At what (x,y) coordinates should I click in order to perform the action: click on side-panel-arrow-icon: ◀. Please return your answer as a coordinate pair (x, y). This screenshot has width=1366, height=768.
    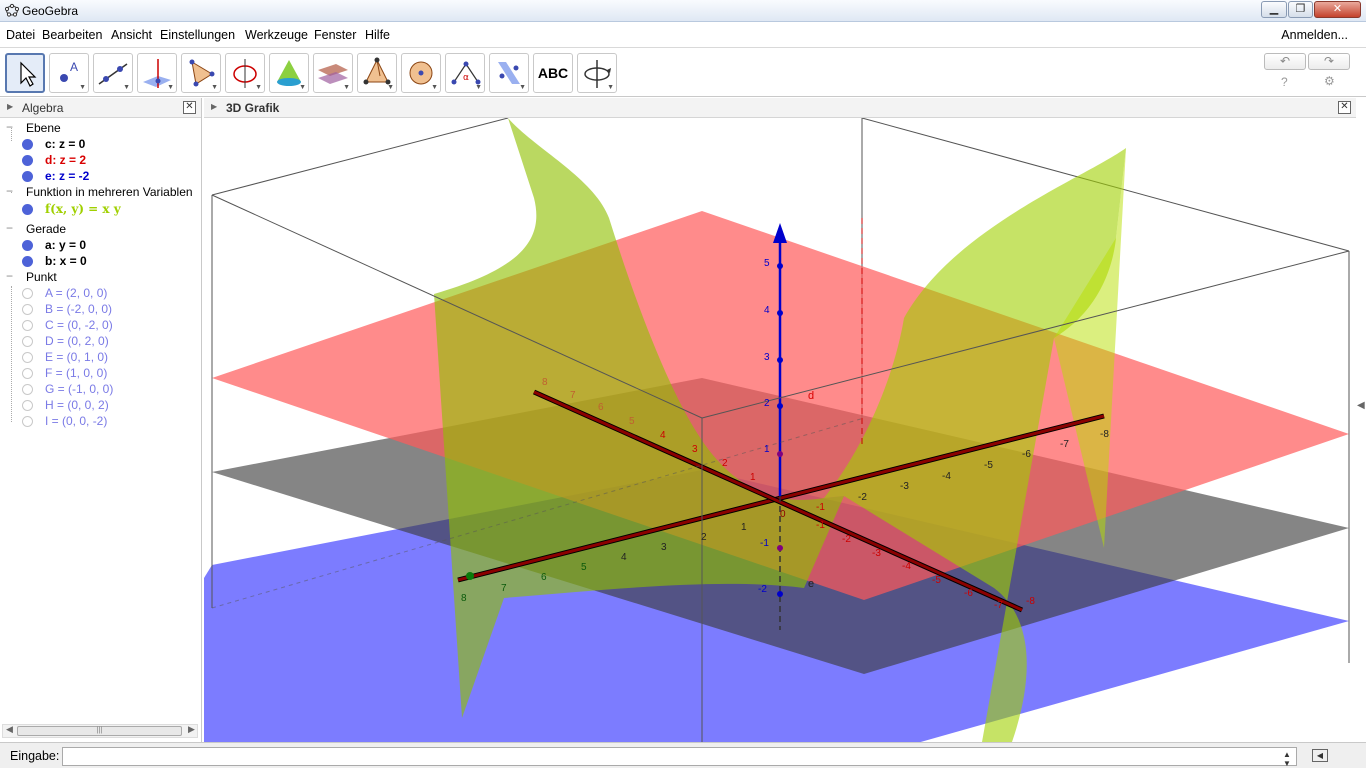
    Looking at the image, I should click on (1361, 405).